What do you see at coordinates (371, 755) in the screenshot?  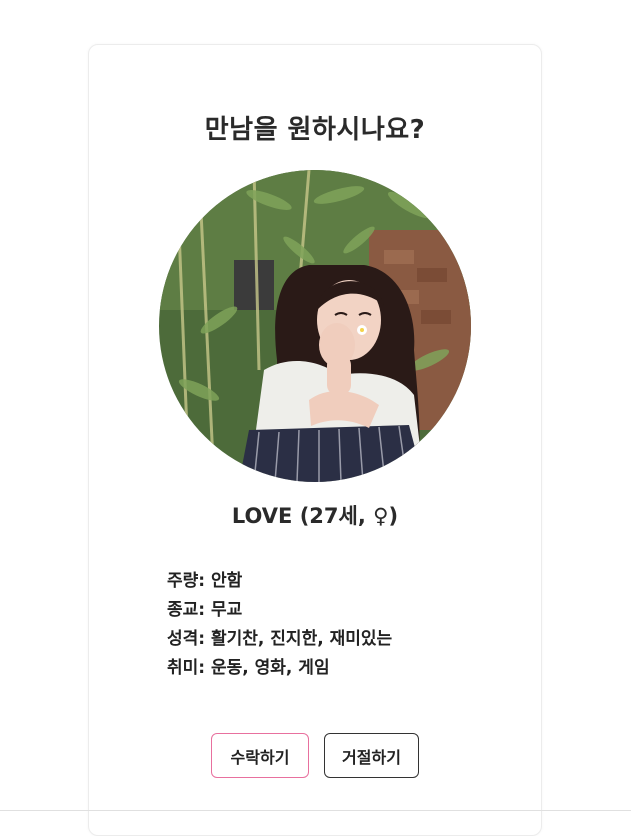 I see `reject-button: 거절하기` at bounding box center [371, 755].